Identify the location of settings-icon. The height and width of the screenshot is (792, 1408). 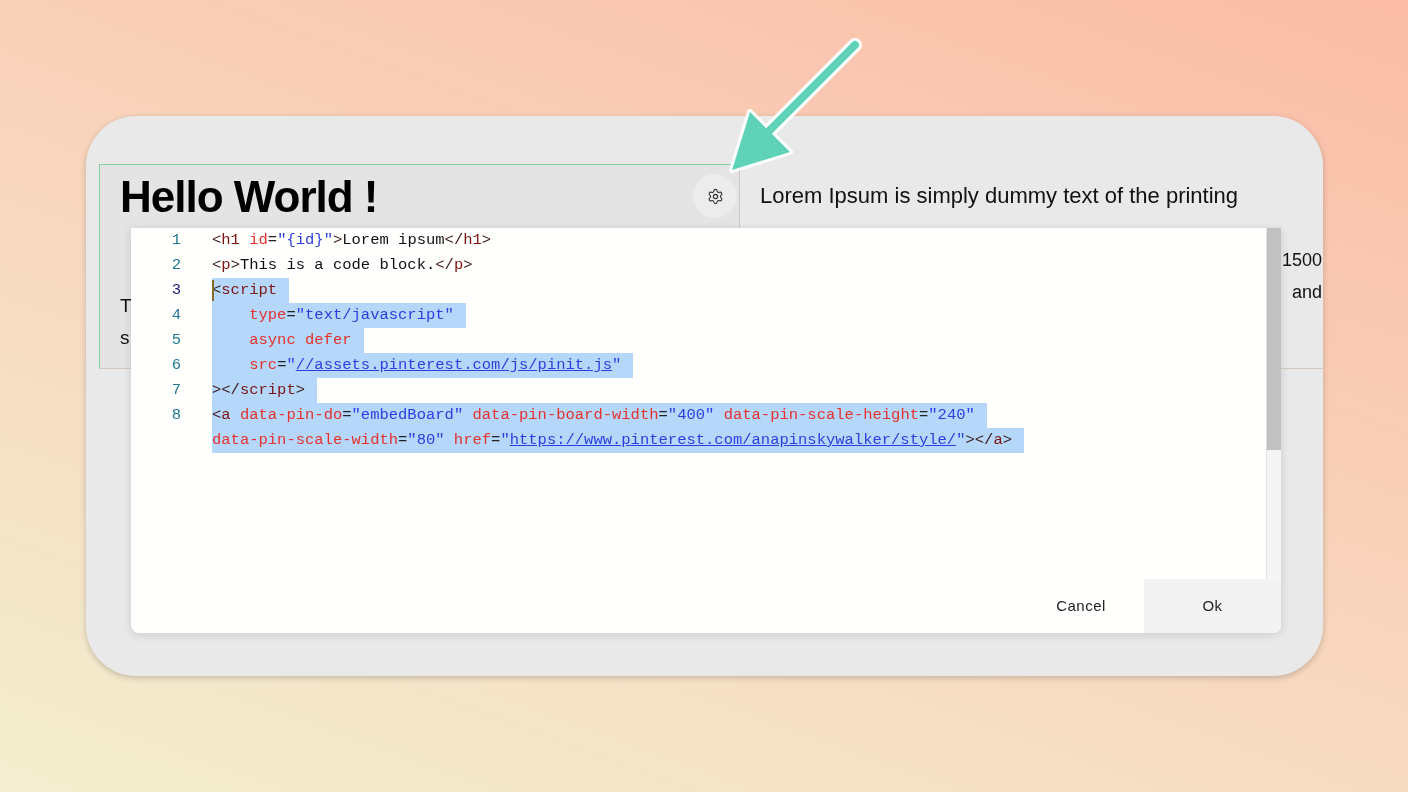
(715, 196).